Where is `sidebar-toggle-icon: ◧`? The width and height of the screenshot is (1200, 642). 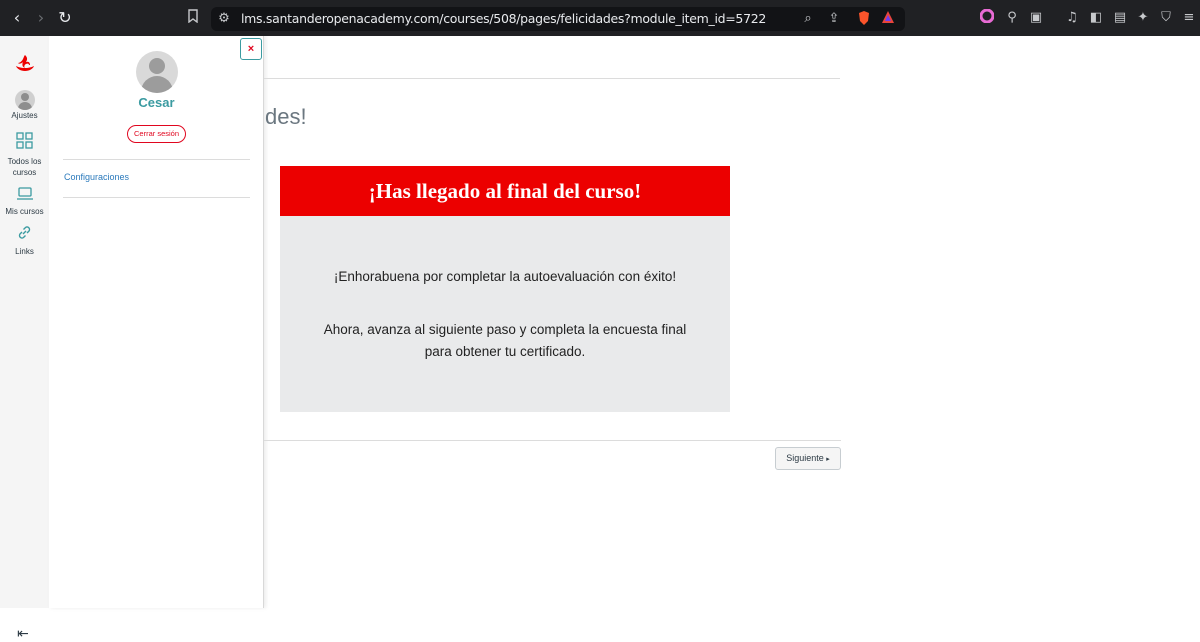 sidebar-toggle-icon: ◧ is located at coordinates (1096, 18).